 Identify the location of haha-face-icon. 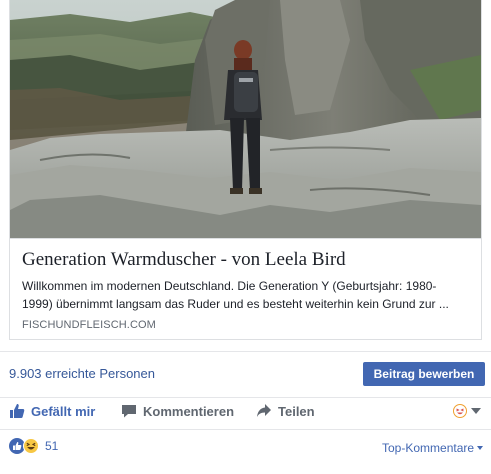
(460, 411).